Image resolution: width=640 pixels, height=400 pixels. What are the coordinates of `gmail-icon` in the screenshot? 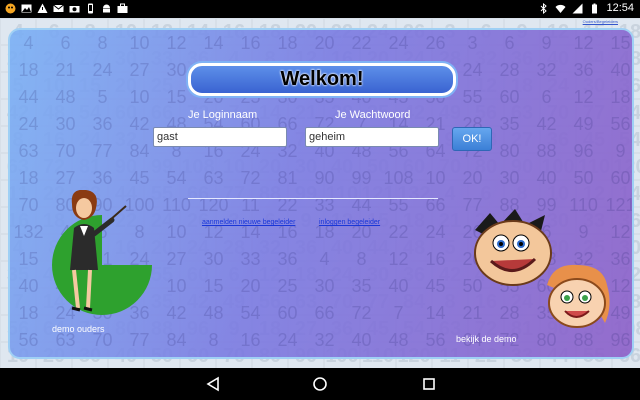 It's located at (58, 8).